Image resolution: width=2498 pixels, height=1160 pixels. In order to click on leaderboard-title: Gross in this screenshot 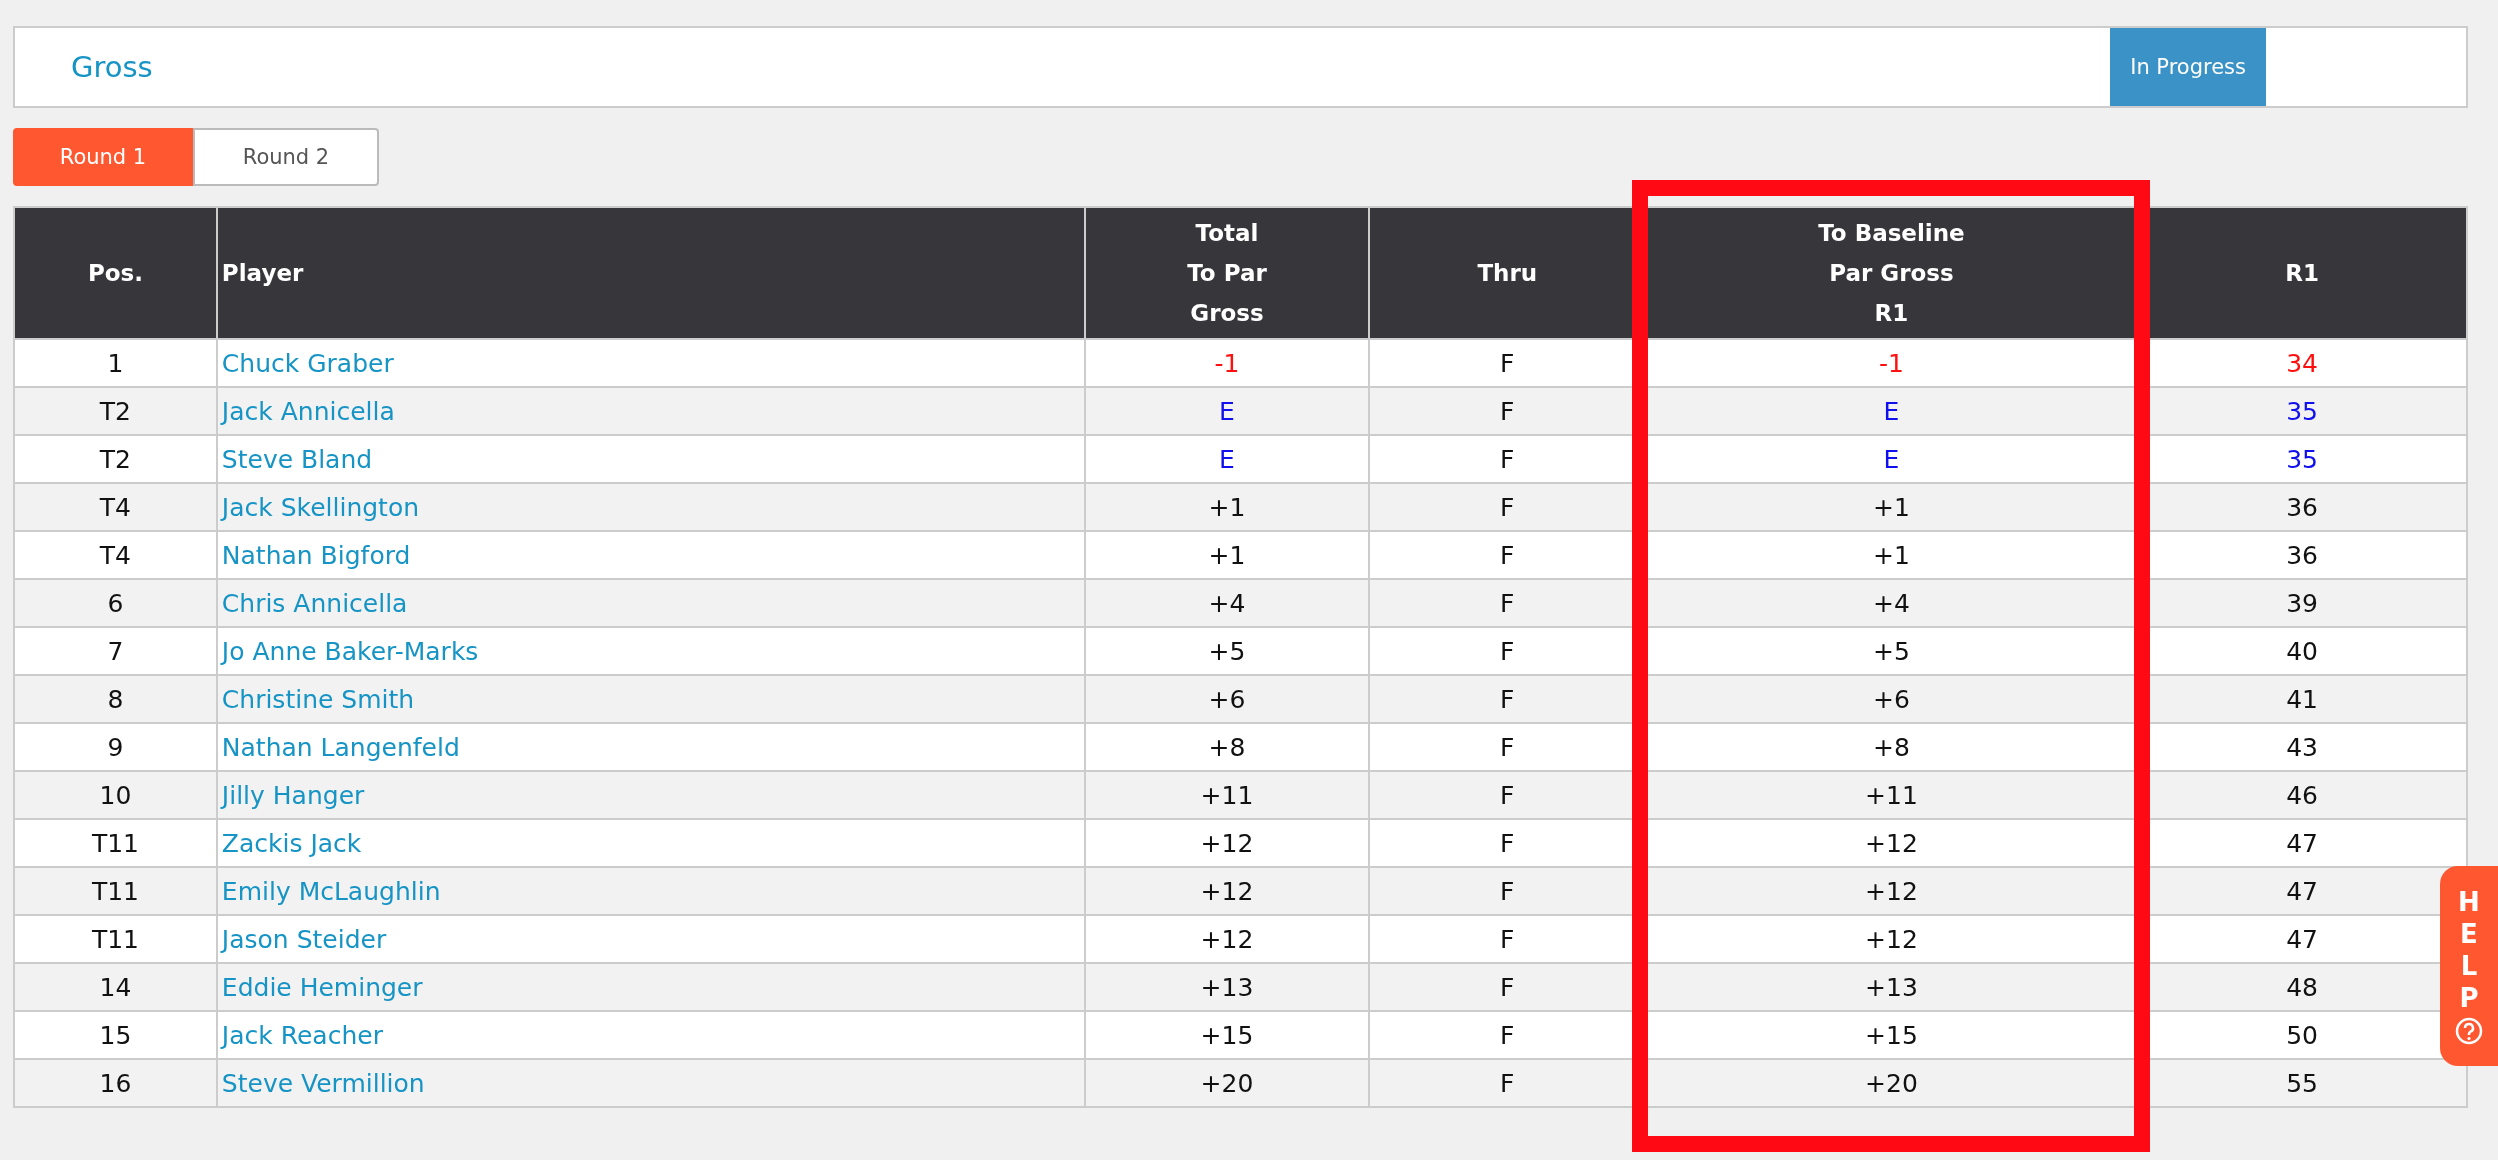, I will do `click(112, 67)`.